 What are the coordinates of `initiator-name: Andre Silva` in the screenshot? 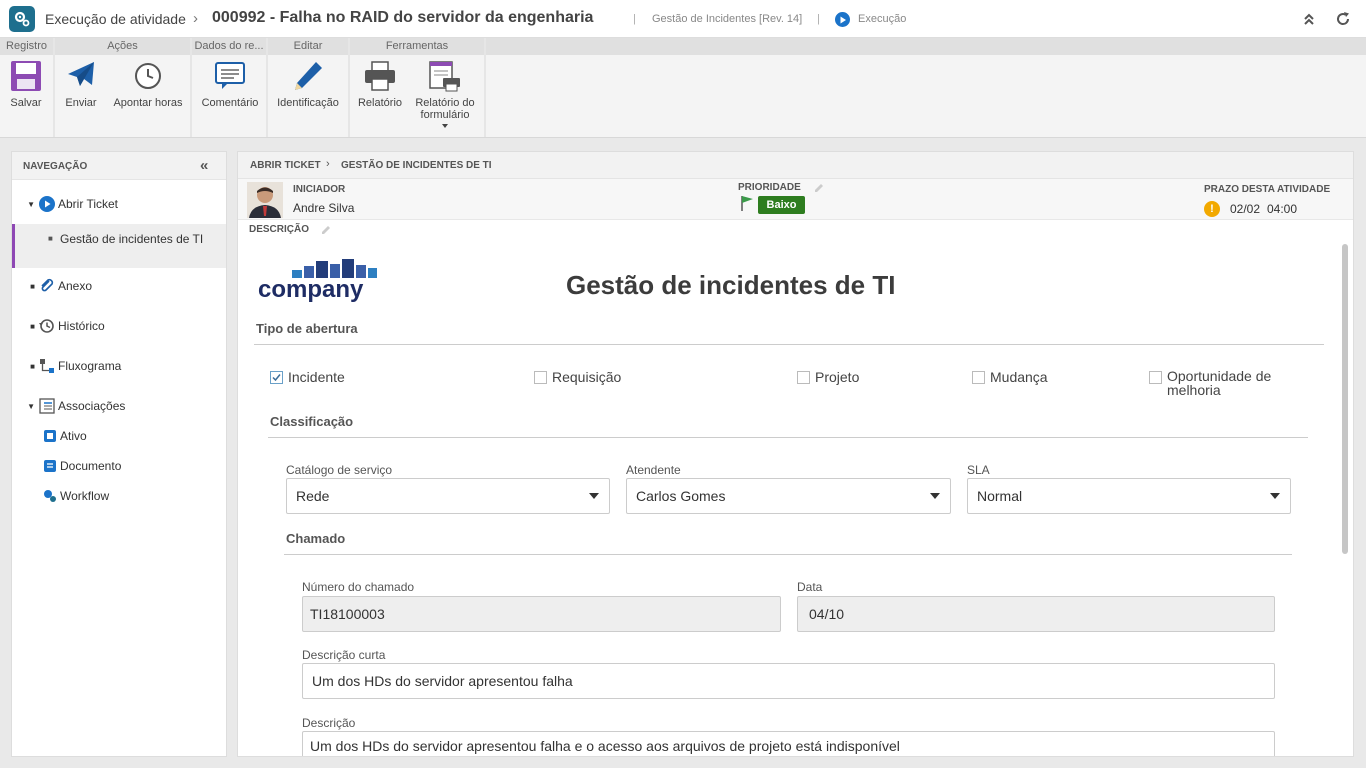 It's located at (324, 208).